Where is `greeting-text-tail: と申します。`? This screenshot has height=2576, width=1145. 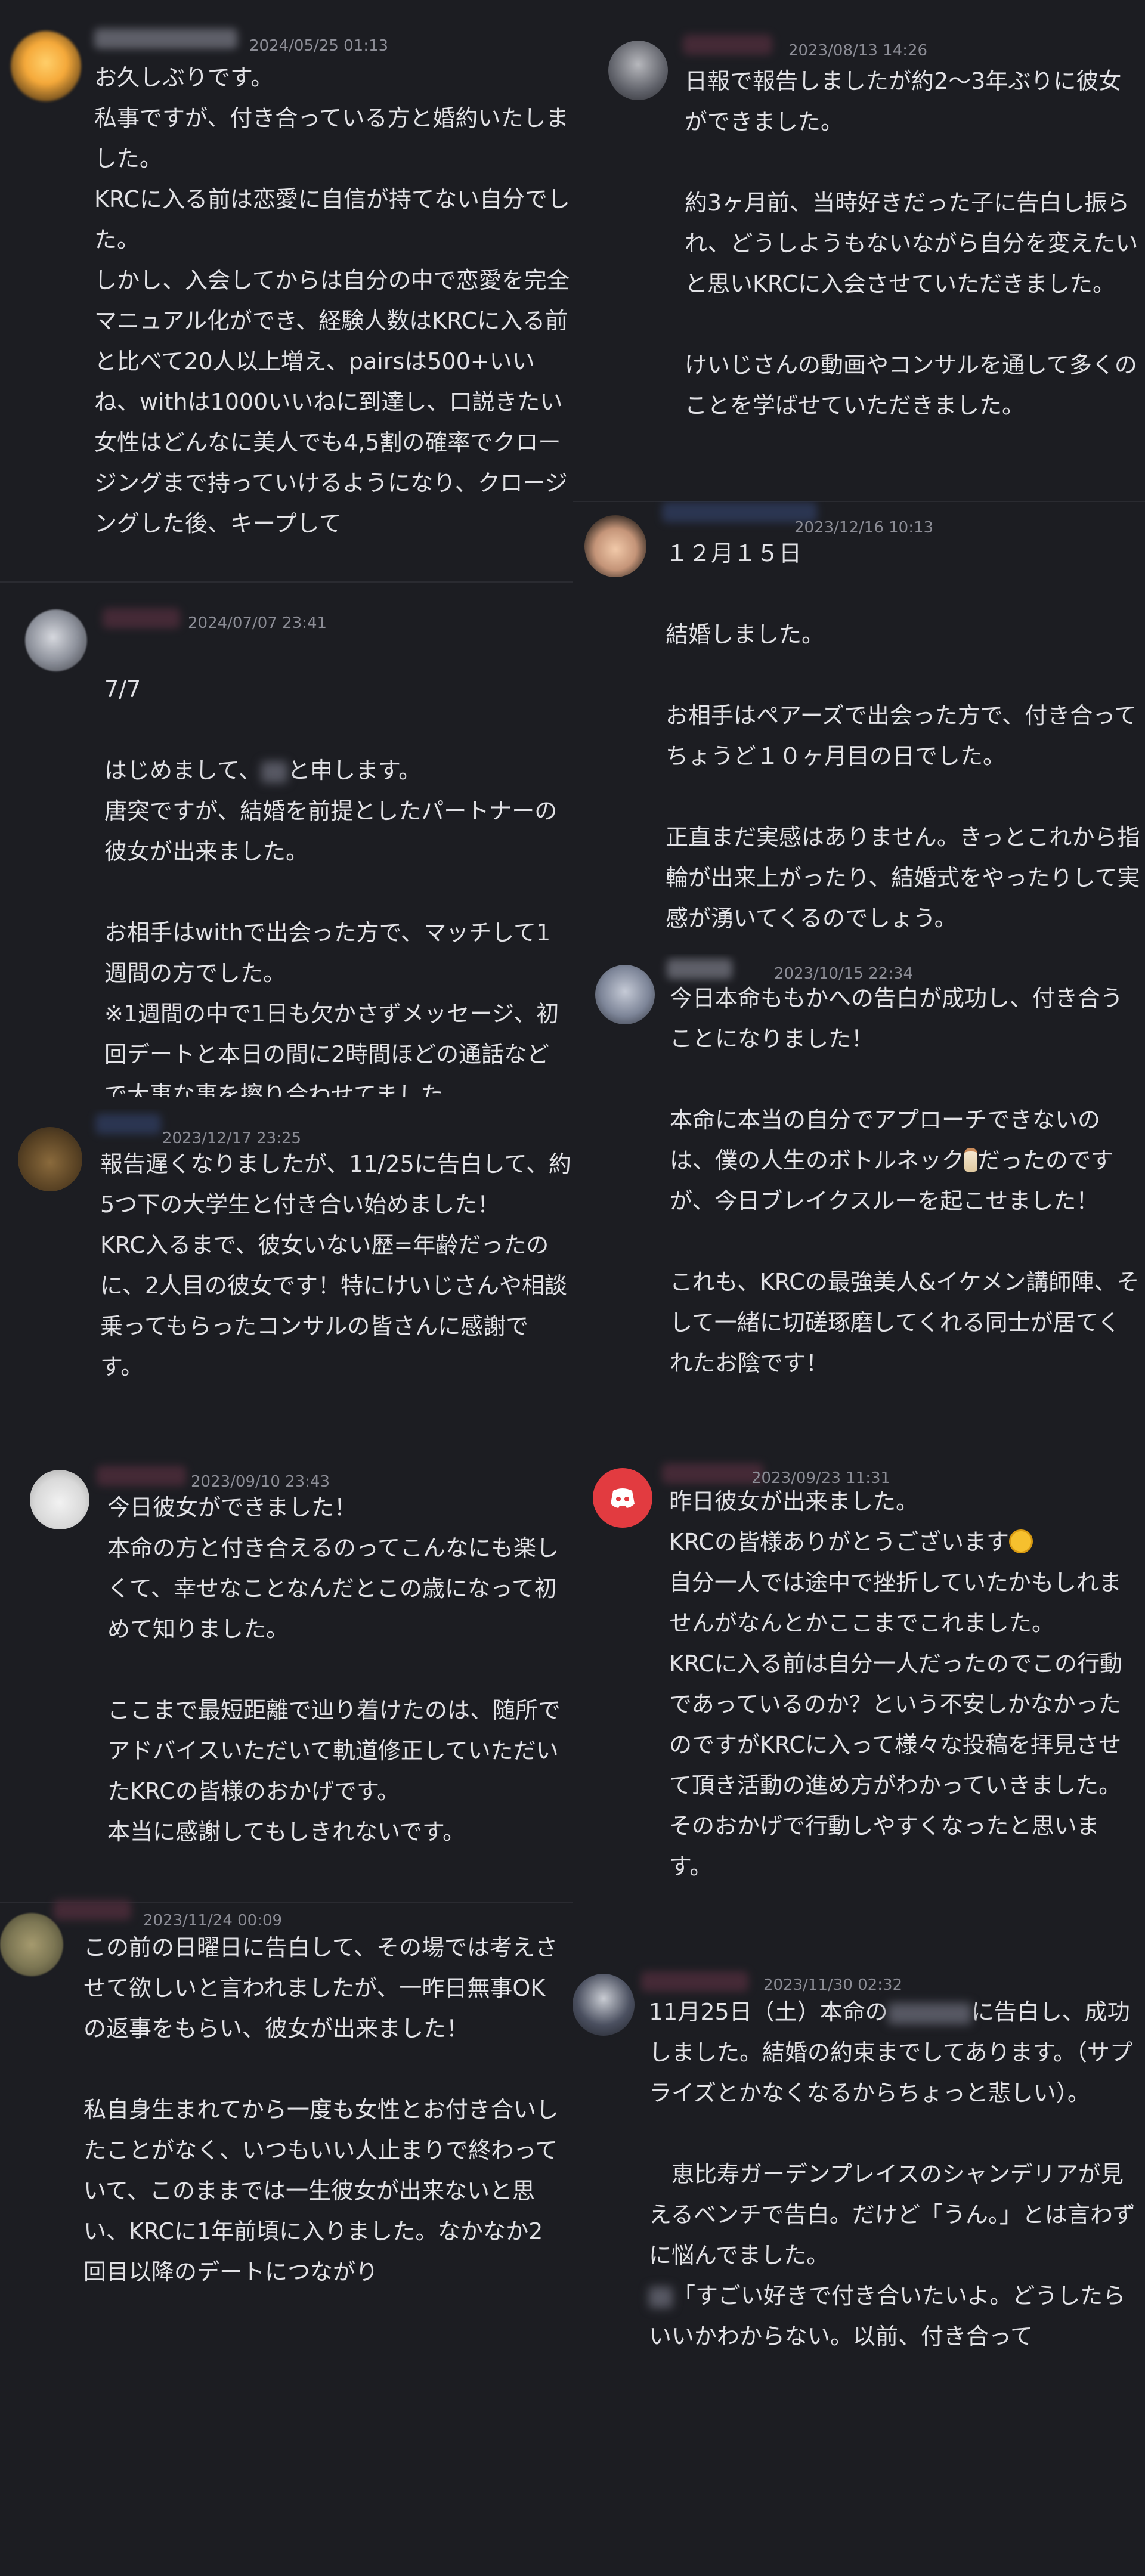
greeting-text-tail: と申します。 is located at coordinates (354, 770).